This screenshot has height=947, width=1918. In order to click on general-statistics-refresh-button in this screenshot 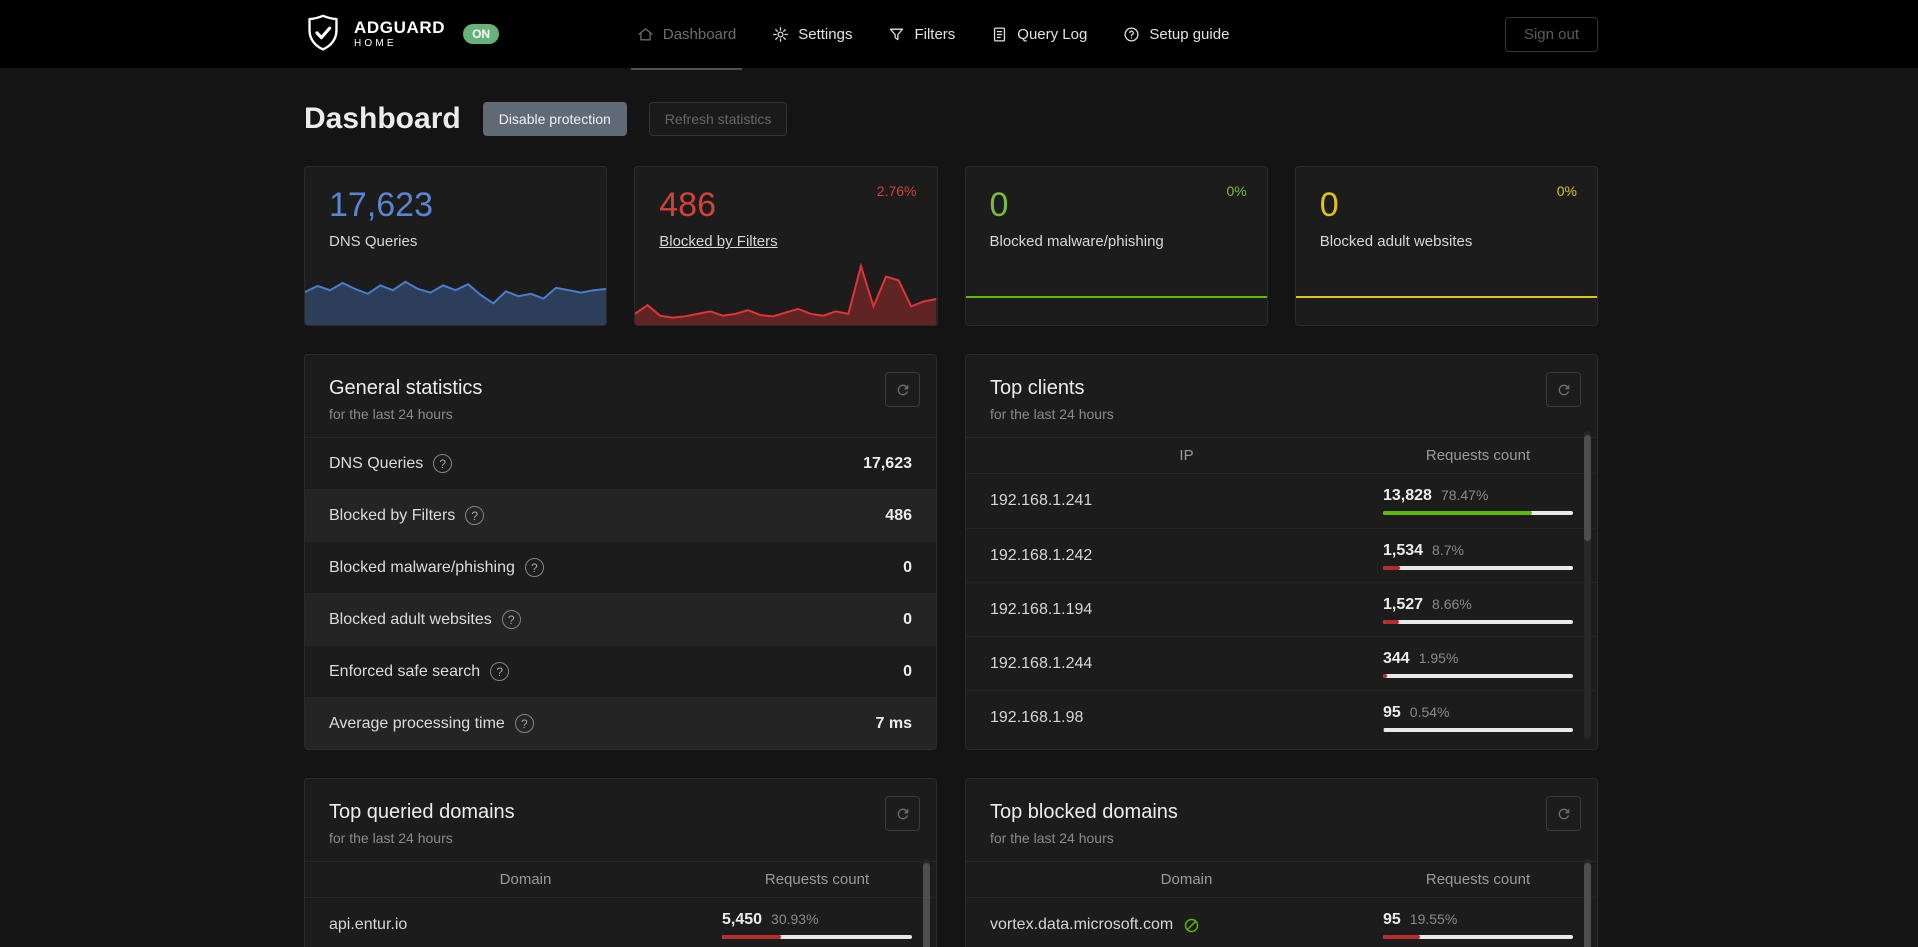, I will do `click(902, 389)`.